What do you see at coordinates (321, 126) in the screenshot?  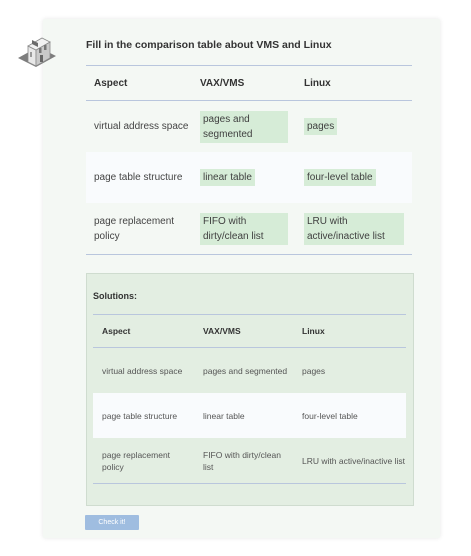 I see `linux-answer-chip: pages` at bounding box center [321, 126].